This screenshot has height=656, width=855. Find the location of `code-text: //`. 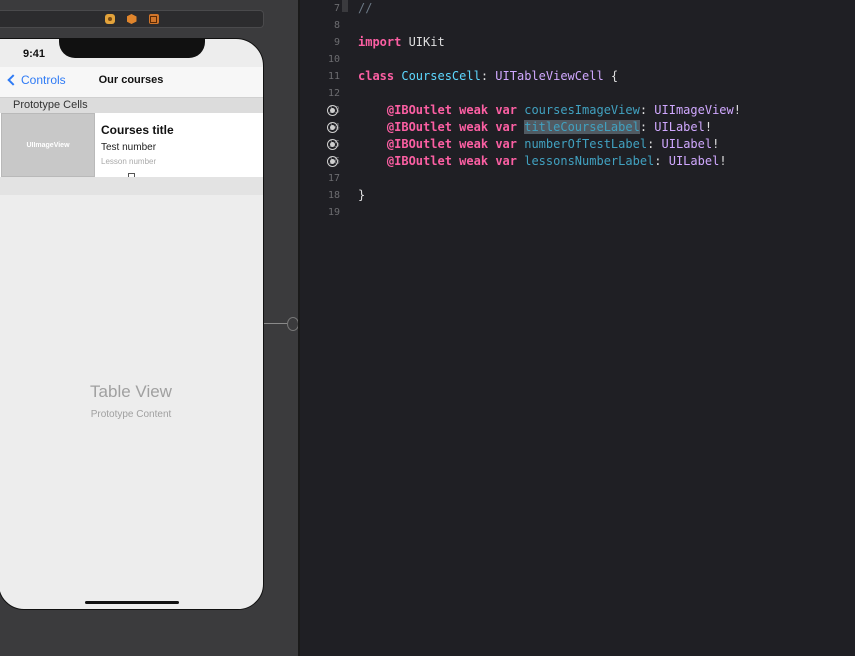

code-text: // is located at coordinates (365, 8).